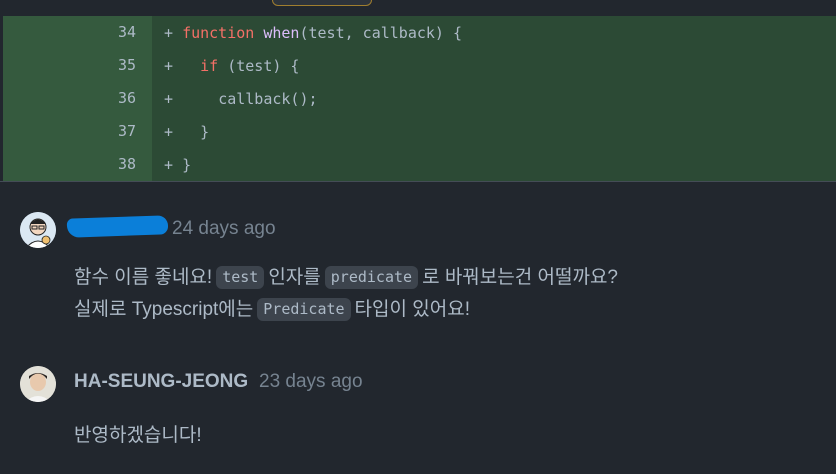 The height and width of the screenshot is (474, 836). I want to click on comment-body-line-1: 함수 이름 좋네요! test 인자를 predicate 로 바꿔보는건 어떨까요?, so click(346, 275).